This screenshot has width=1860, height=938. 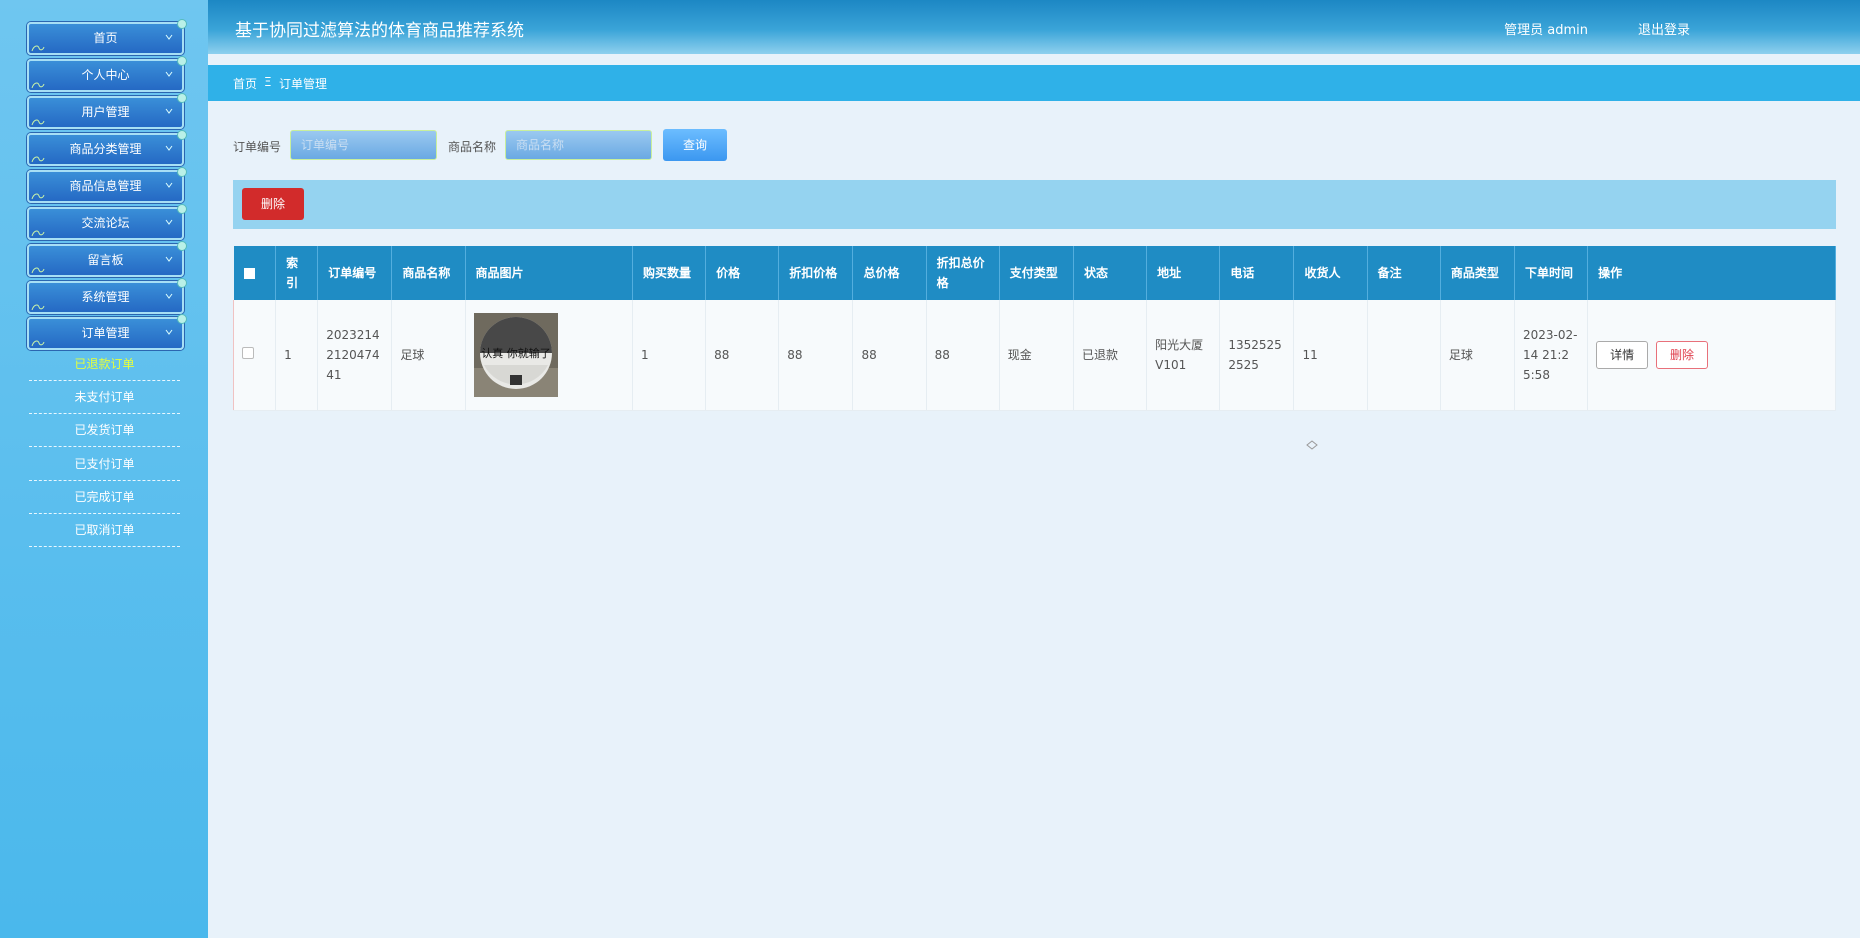 I want to click on cell-address: 阳光大厦V101, so click(x=1183, y=355).